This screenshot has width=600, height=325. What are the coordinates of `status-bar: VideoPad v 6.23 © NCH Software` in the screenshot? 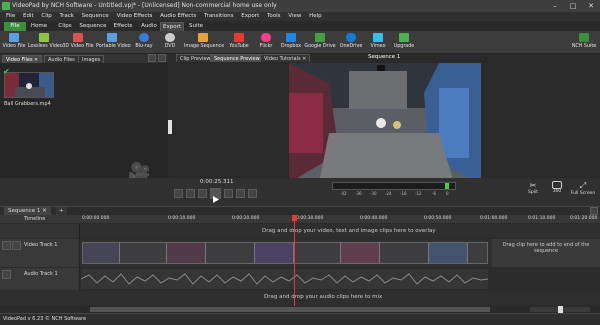 It's located at (300, 318).